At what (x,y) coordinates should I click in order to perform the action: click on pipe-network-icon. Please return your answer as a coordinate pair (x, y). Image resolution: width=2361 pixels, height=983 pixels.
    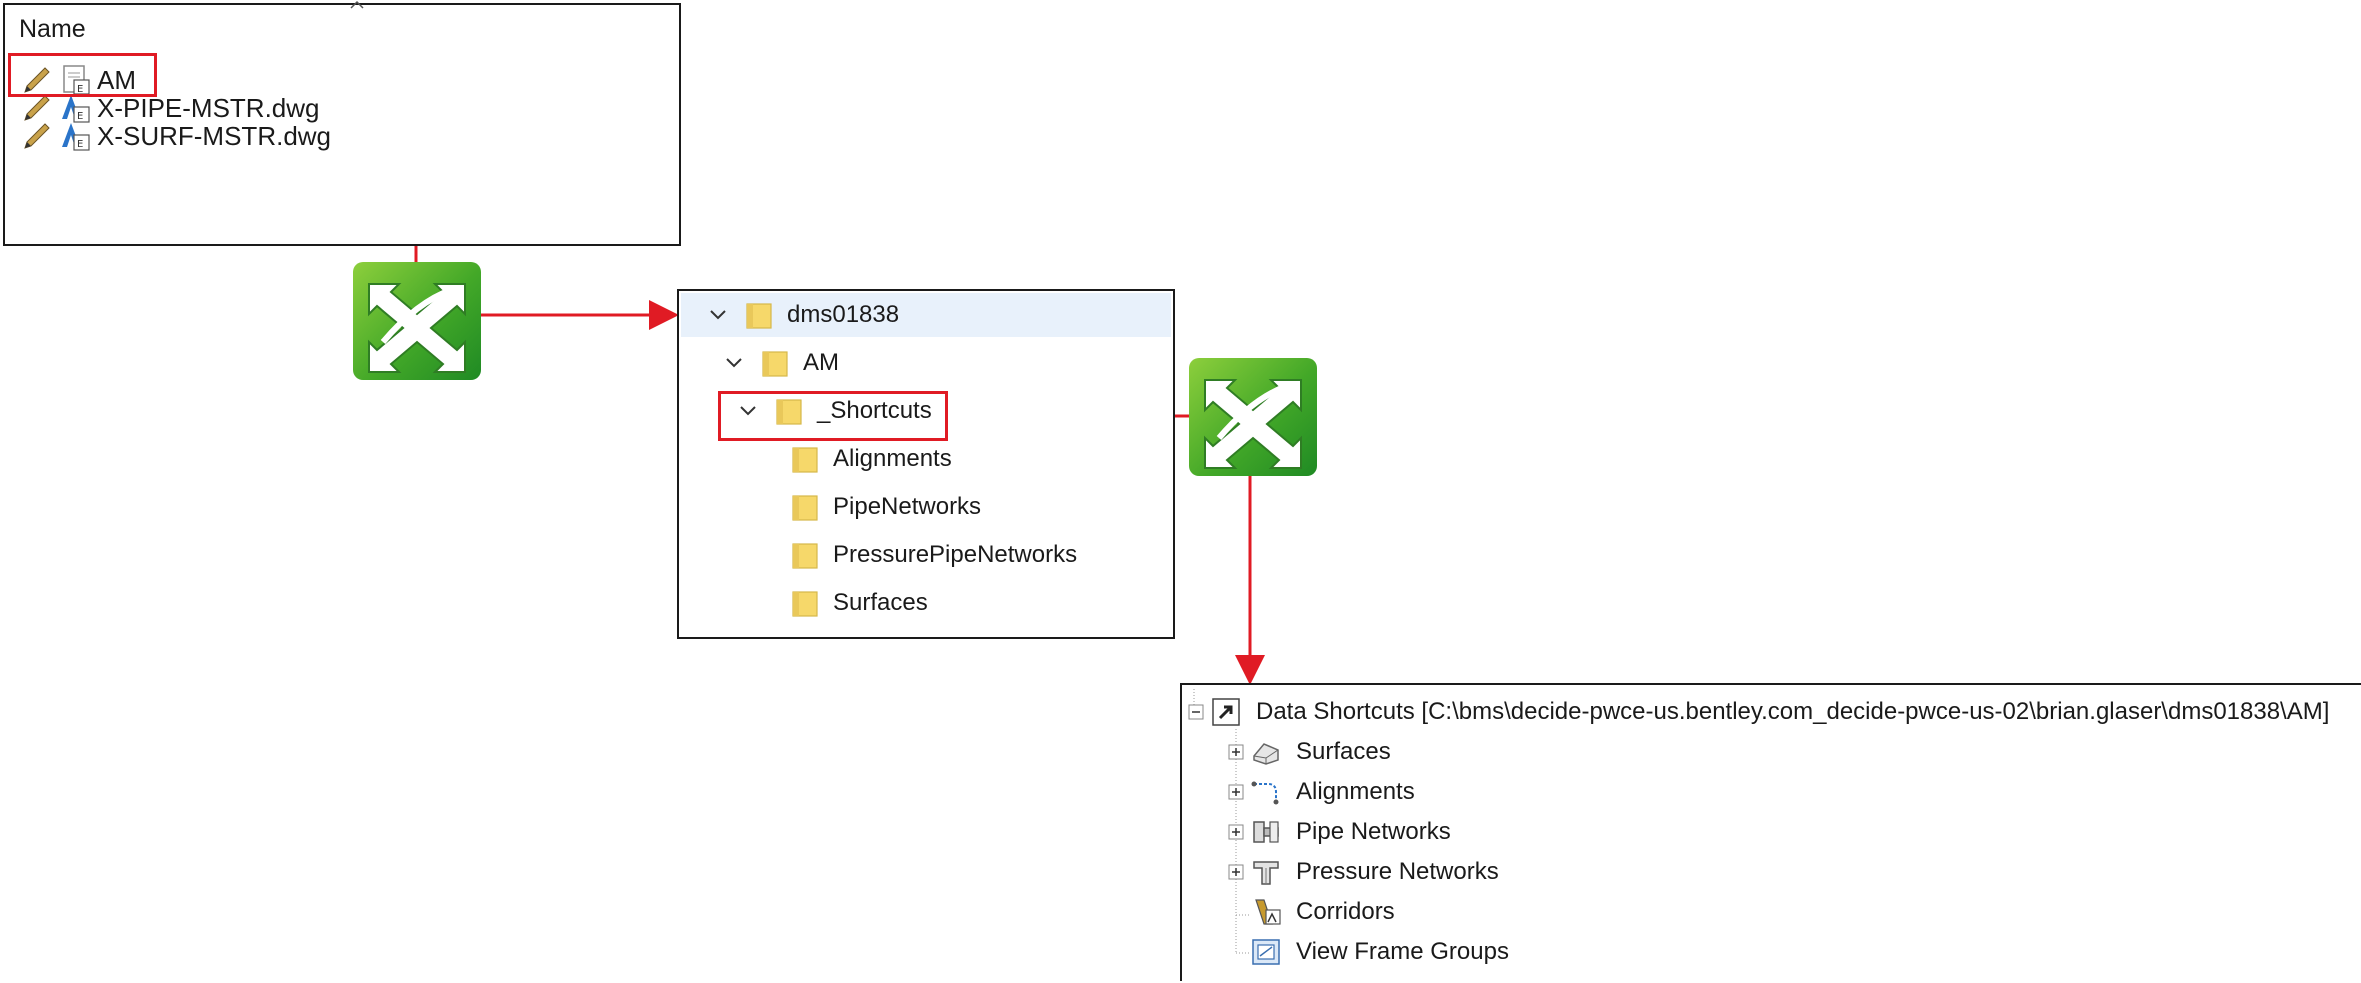
    Looking at the image, I should click on (1266, 832).